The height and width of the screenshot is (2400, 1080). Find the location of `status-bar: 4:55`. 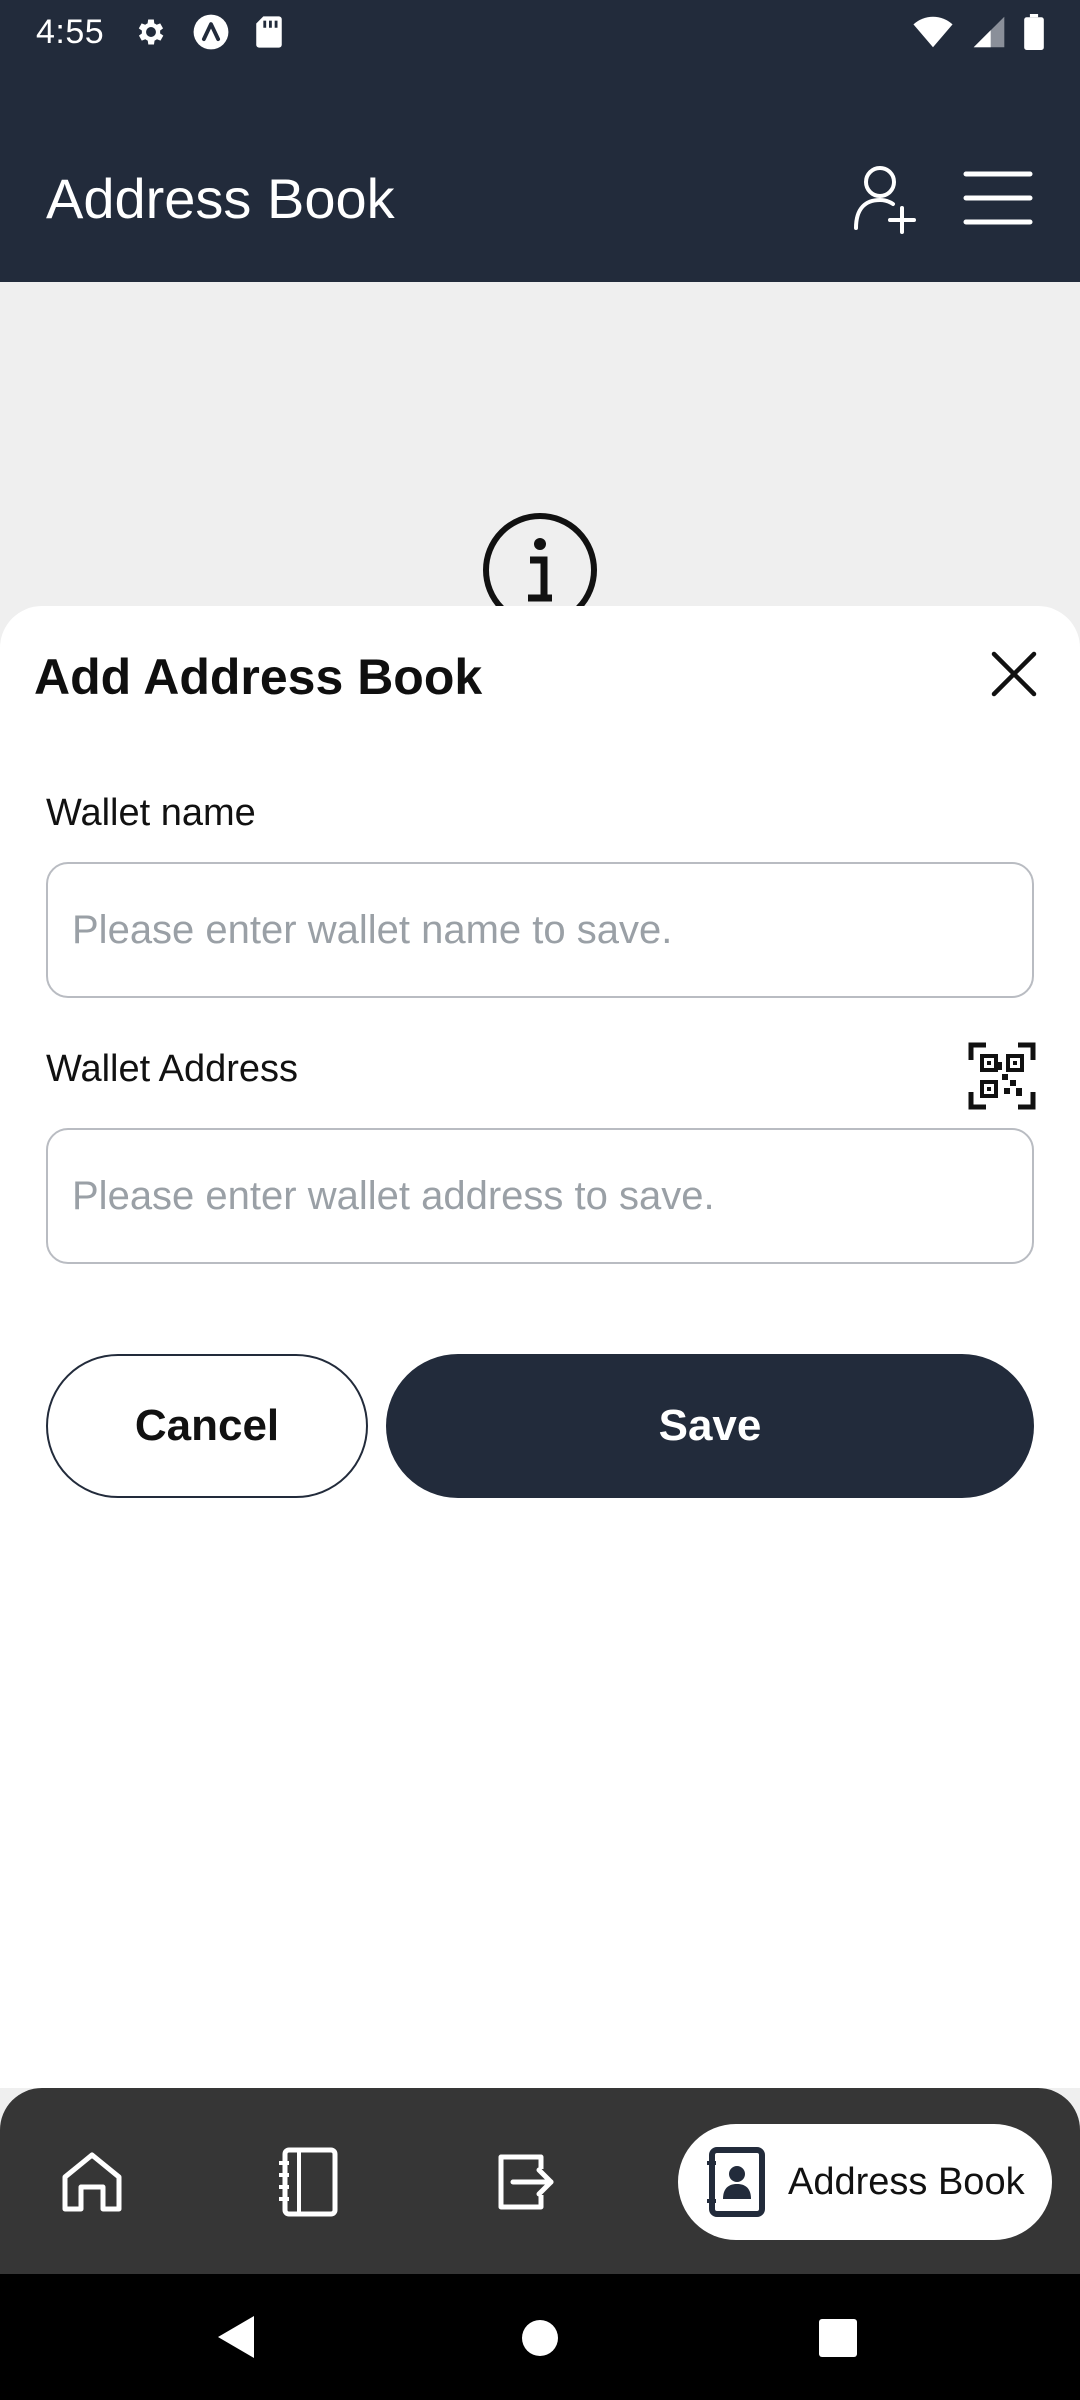

status-bar: 4:55 is located at coordinates (540, 32).